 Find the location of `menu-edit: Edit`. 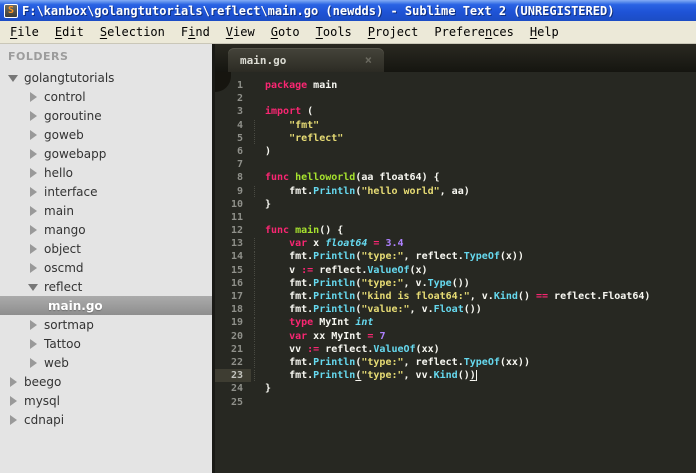

menu-edit: Edit is located at coordinates (69, 32).